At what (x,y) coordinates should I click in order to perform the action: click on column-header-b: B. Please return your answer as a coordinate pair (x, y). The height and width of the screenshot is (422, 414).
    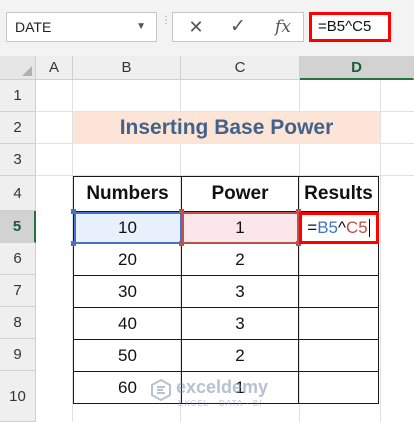
    Looking at the image, I should click on (127, 68).